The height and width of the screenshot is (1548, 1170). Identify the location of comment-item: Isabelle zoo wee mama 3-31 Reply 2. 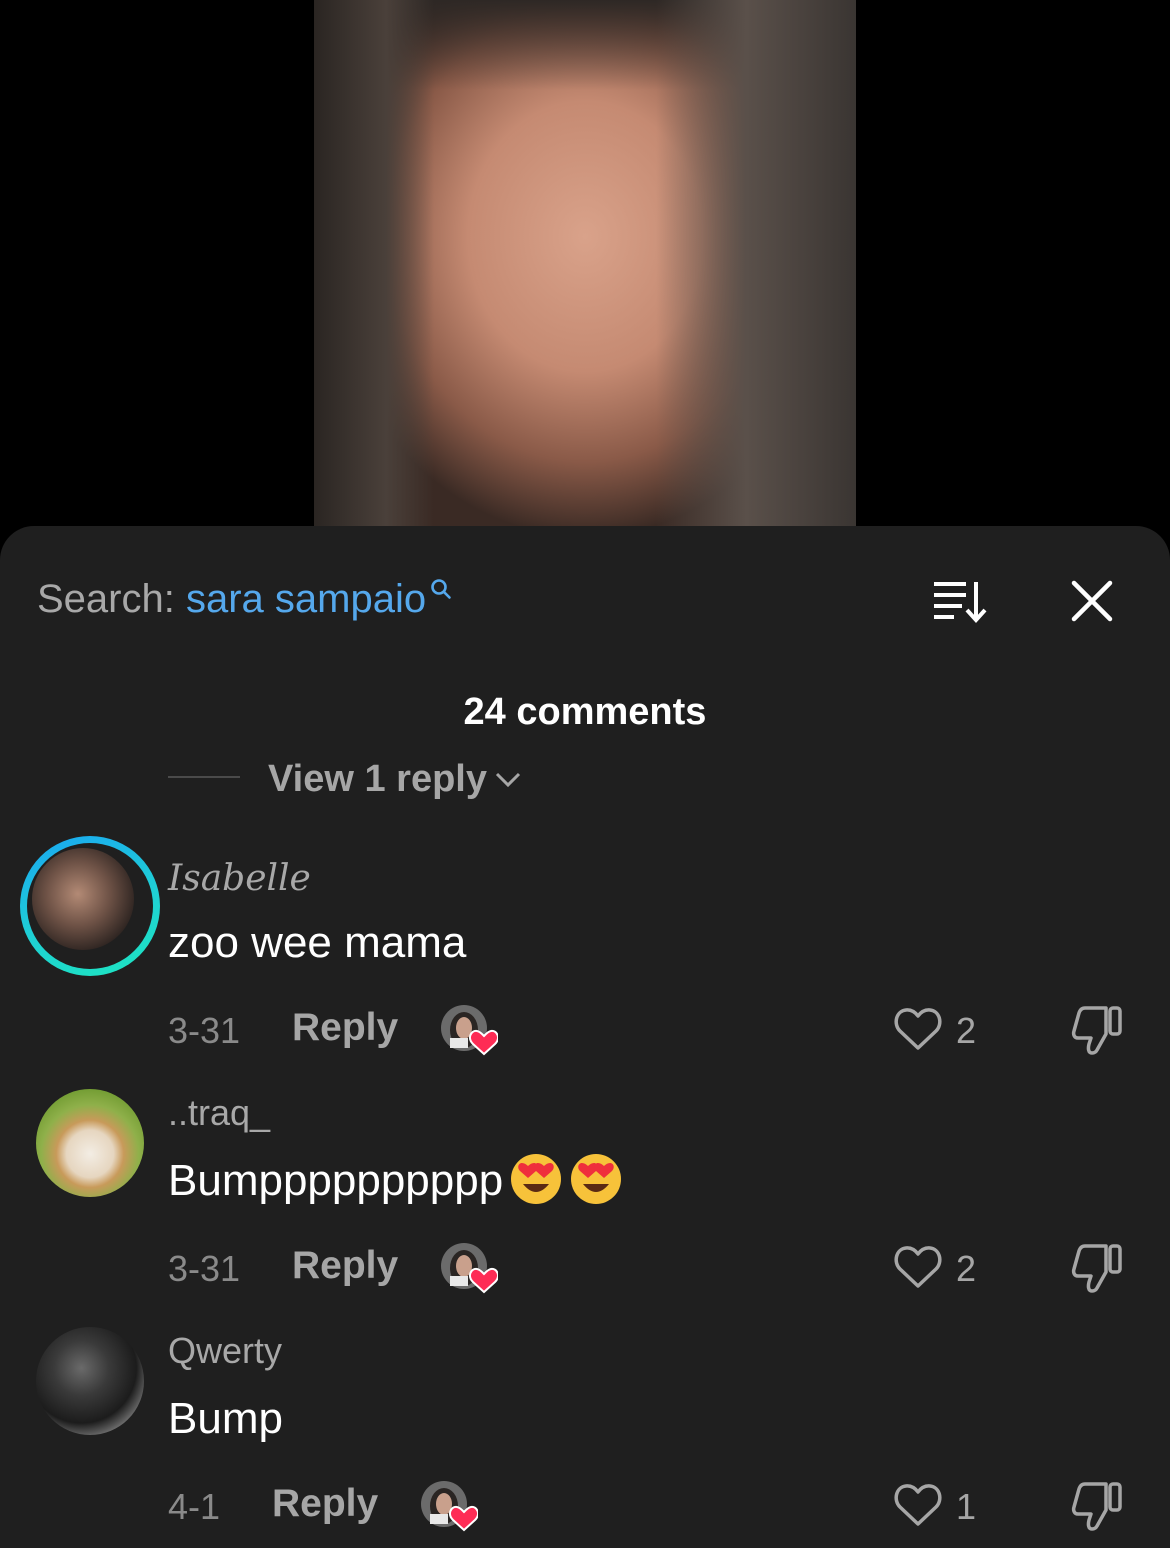
(585, 951).